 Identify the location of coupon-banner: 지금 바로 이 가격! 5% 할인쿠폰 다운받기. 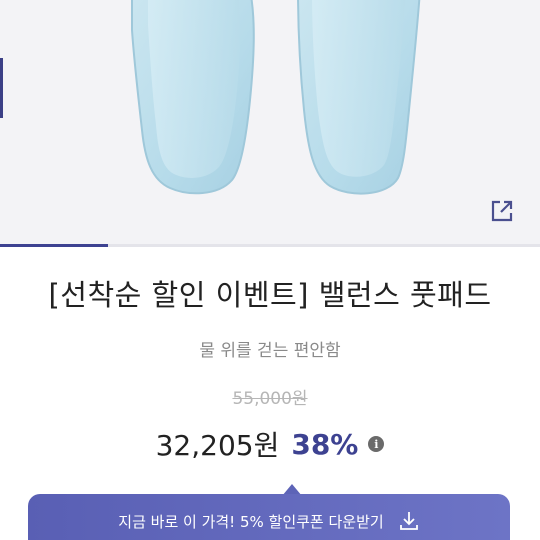
(269, 509).